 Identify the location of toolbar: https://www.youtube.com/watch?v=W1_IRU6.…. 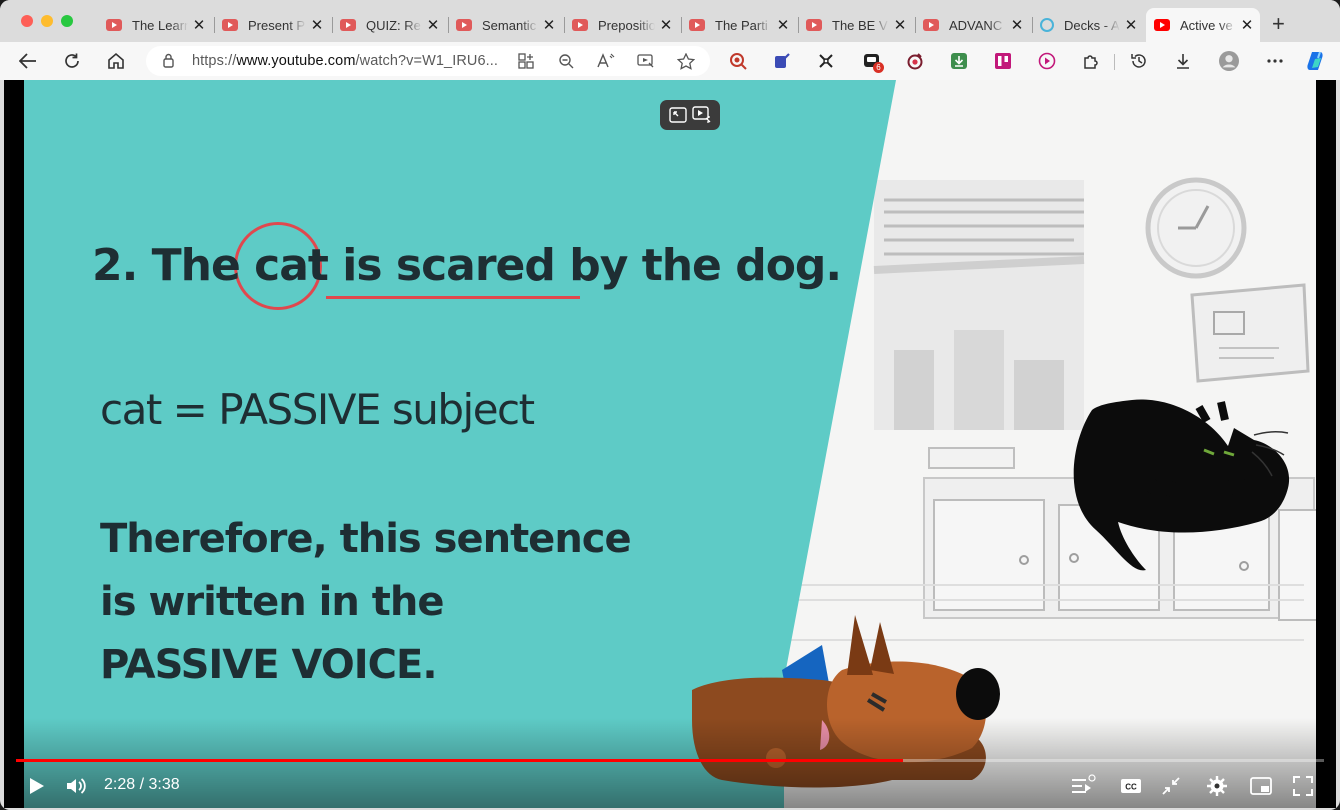
(670, 61).